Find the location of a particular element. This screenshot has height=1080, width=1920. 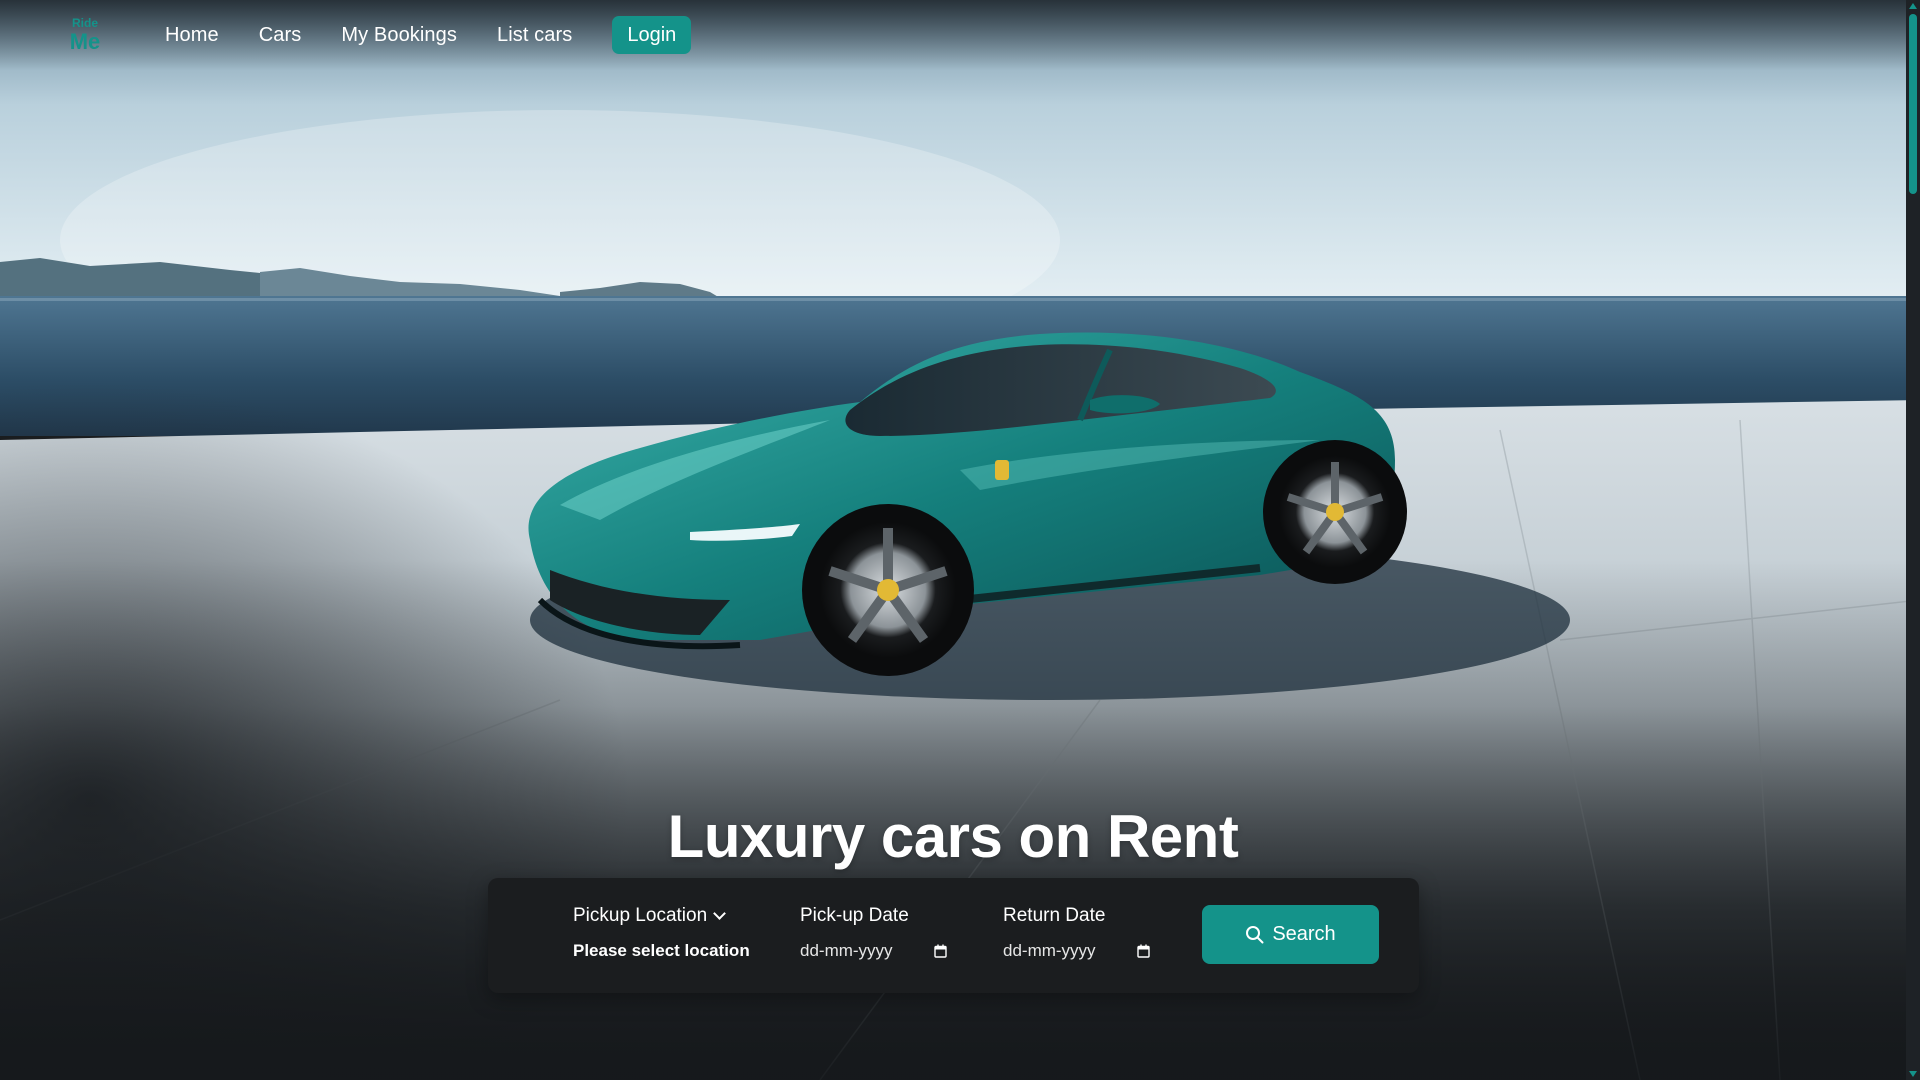

scrollbar-thumb is located at coordinates (1913, 104).